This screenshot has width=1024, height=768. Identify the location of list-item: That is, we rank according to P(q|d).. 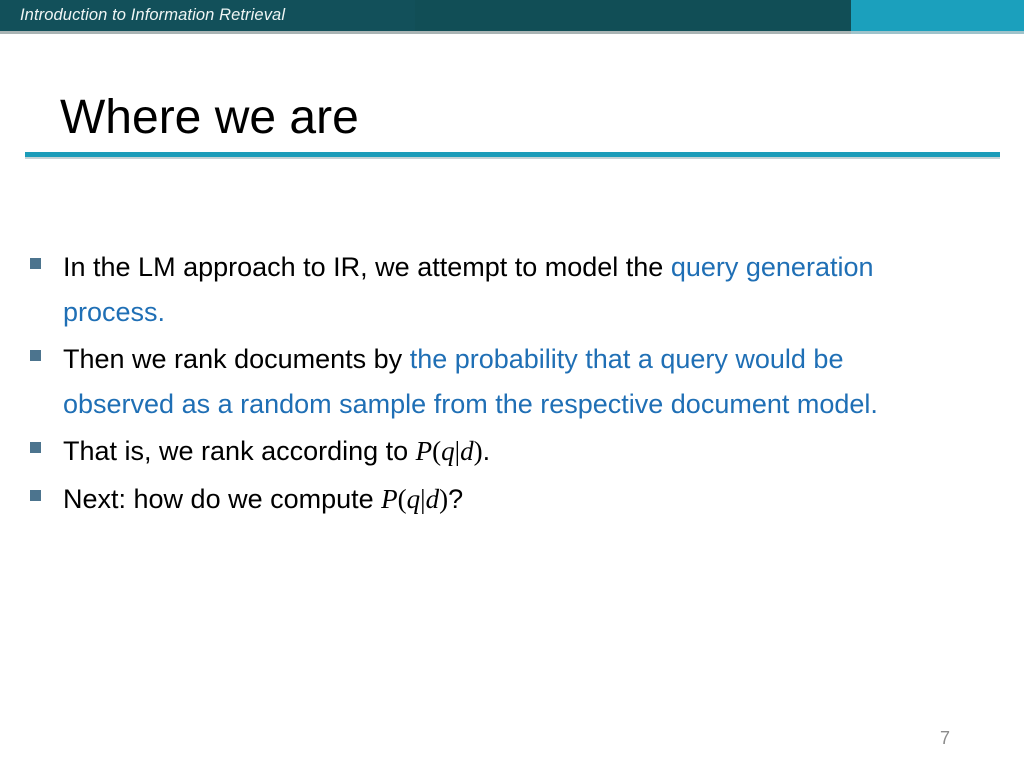
(495, 451).